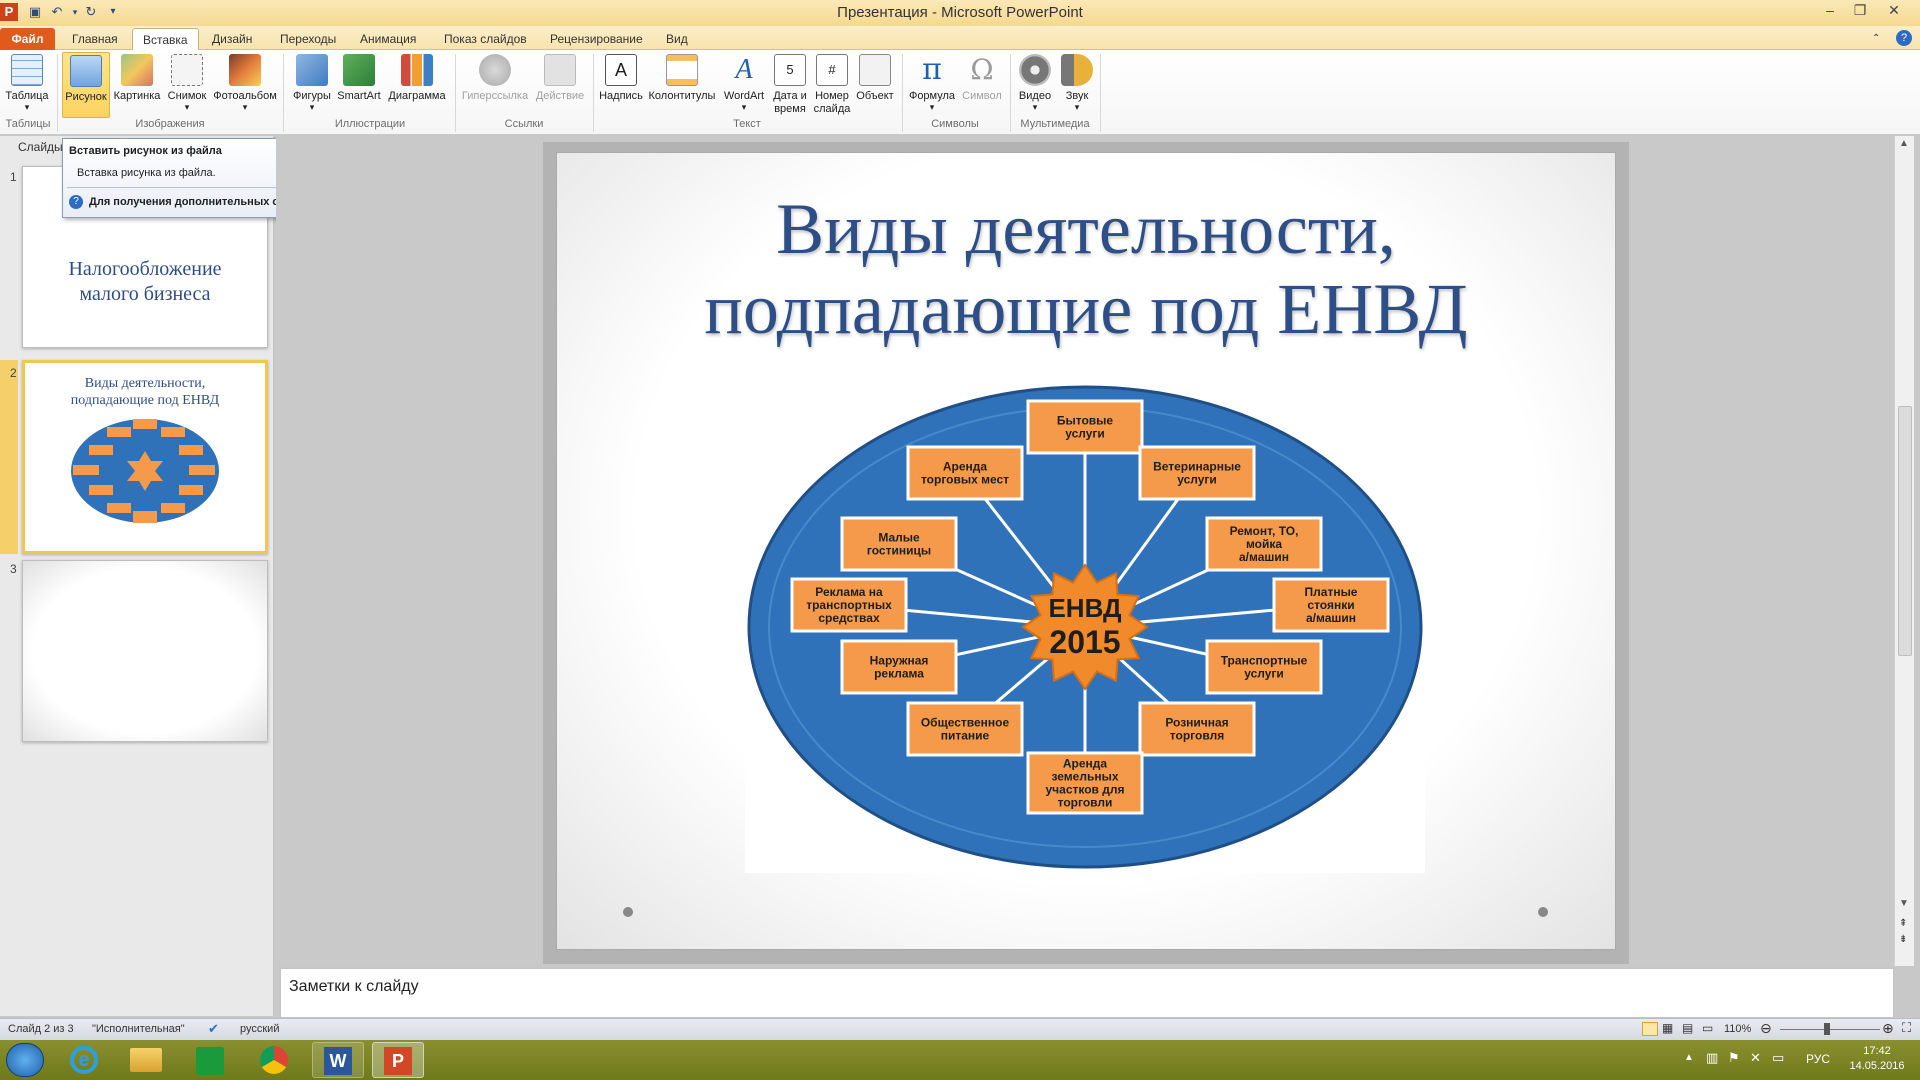 Image resolution: width=1920 pixels, height=1080 pixels. Describe the element at coordinates (312, 70) in the screenshot. I see `shapes-icon` at that location.